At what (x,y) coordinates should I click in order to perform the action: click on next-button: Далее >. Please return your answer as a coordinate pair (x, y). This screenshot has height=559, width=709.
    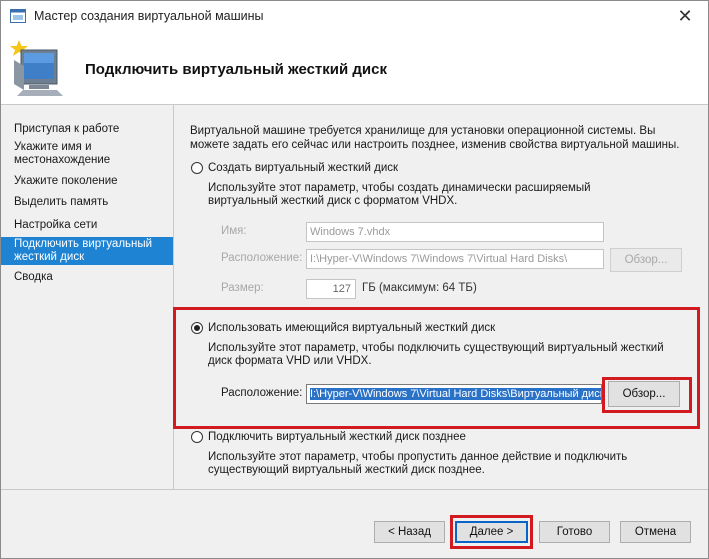
    Looking at the image, I should click on (491, 532).